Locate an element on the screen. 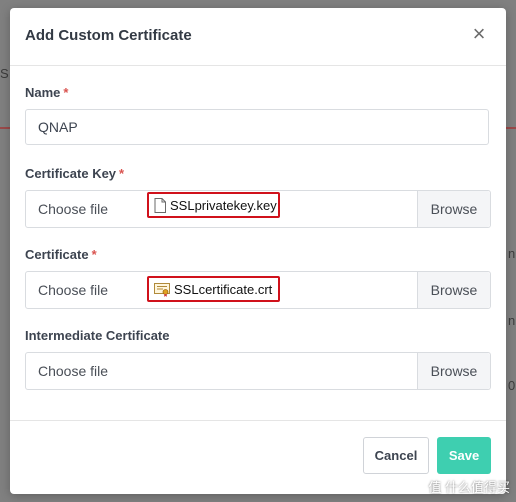 This screenshot has width=516, height=502. watermark-text: 值 什么值得买 is located at coordinates (469, 487).